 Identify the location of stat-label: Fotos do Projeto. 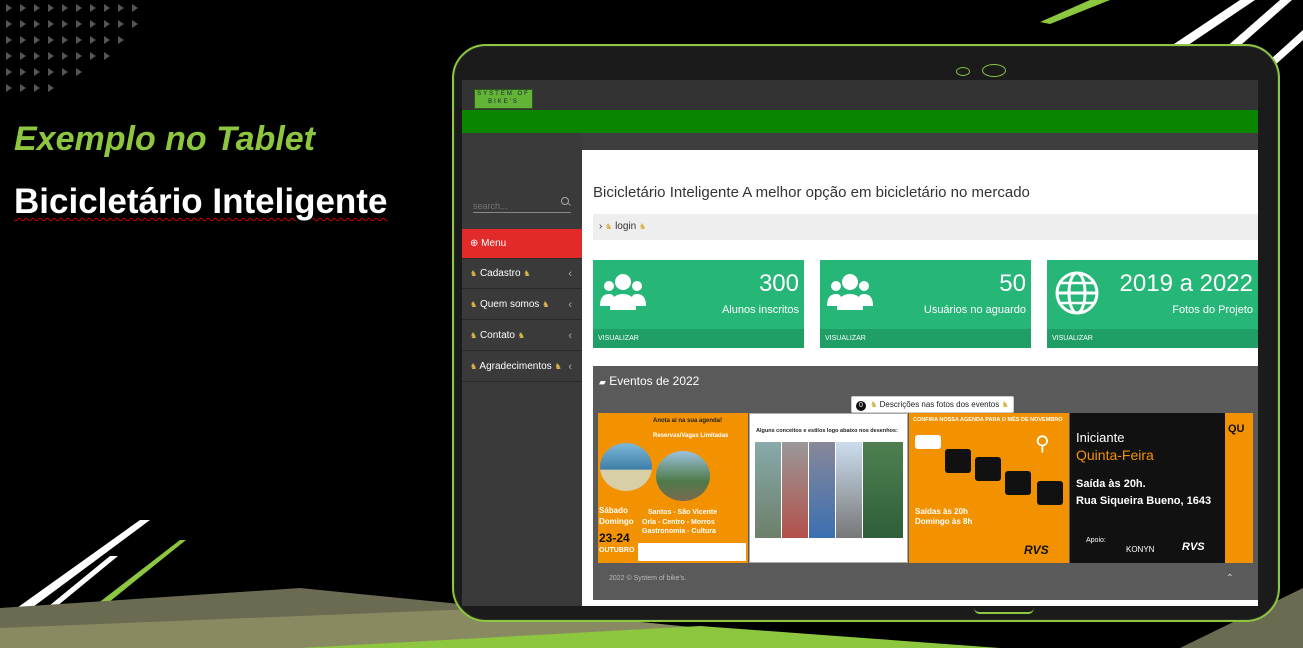
(1212, 310).